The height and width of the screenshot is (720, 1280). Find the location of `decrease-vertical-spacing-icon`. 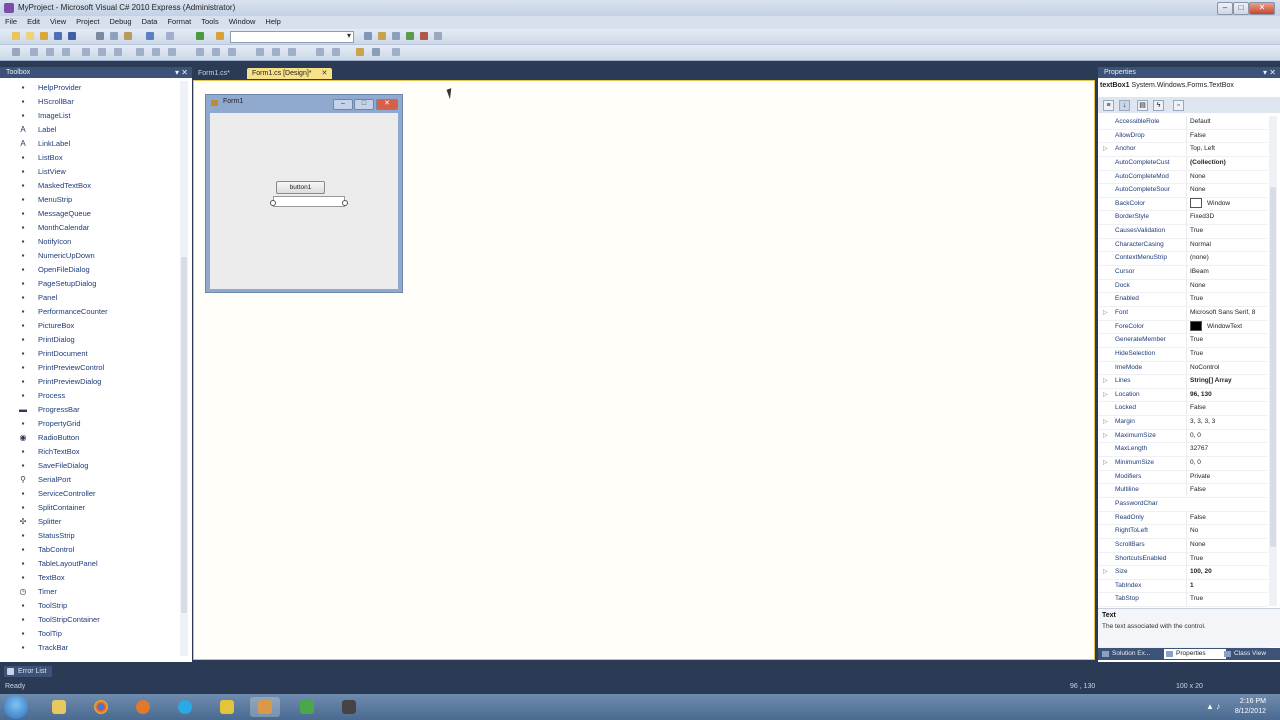

decrease-vertical-spacing-icon is located at coordinates (292, 52).